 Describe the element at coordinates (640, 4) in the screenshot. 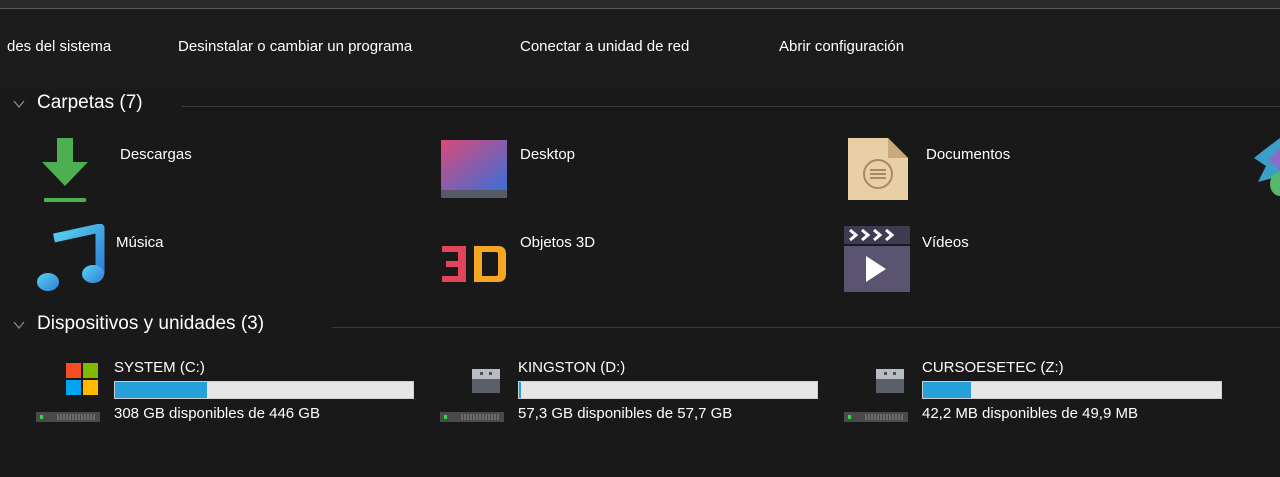

I see `window-top-border` at that location.